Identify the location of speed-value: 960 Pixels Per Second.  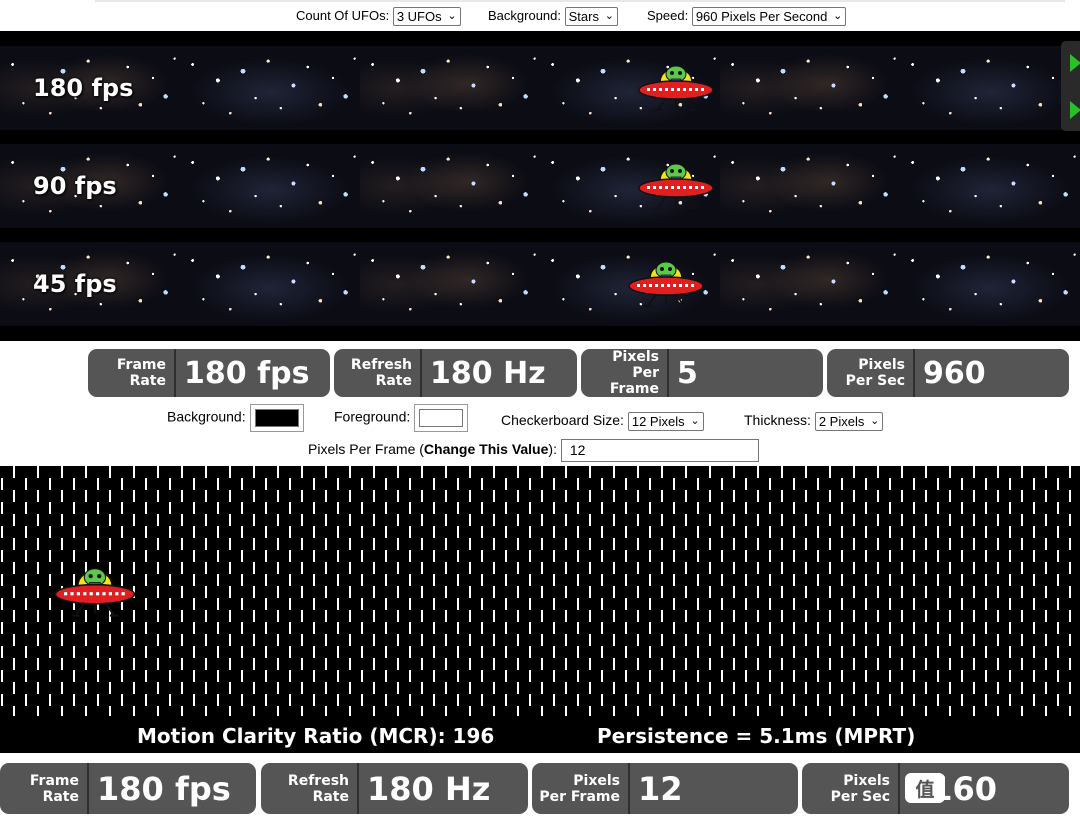
(761, 17).